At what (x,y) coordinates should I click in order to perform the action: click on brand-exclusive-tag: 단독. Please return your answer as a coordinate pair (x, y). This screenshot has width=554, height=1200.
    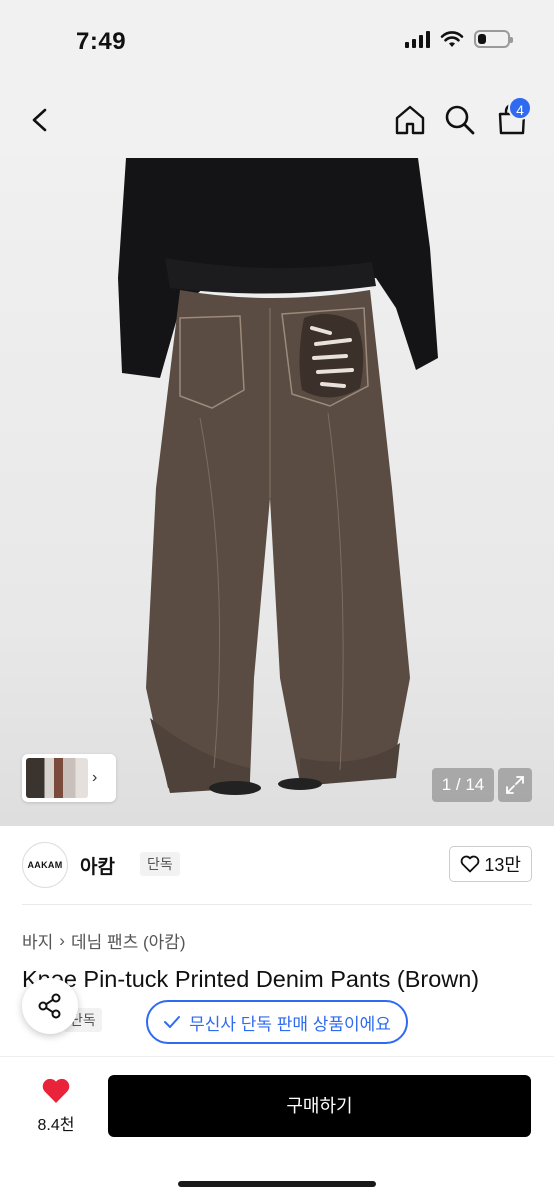
    Looking at the image, I should click on (160, 864).